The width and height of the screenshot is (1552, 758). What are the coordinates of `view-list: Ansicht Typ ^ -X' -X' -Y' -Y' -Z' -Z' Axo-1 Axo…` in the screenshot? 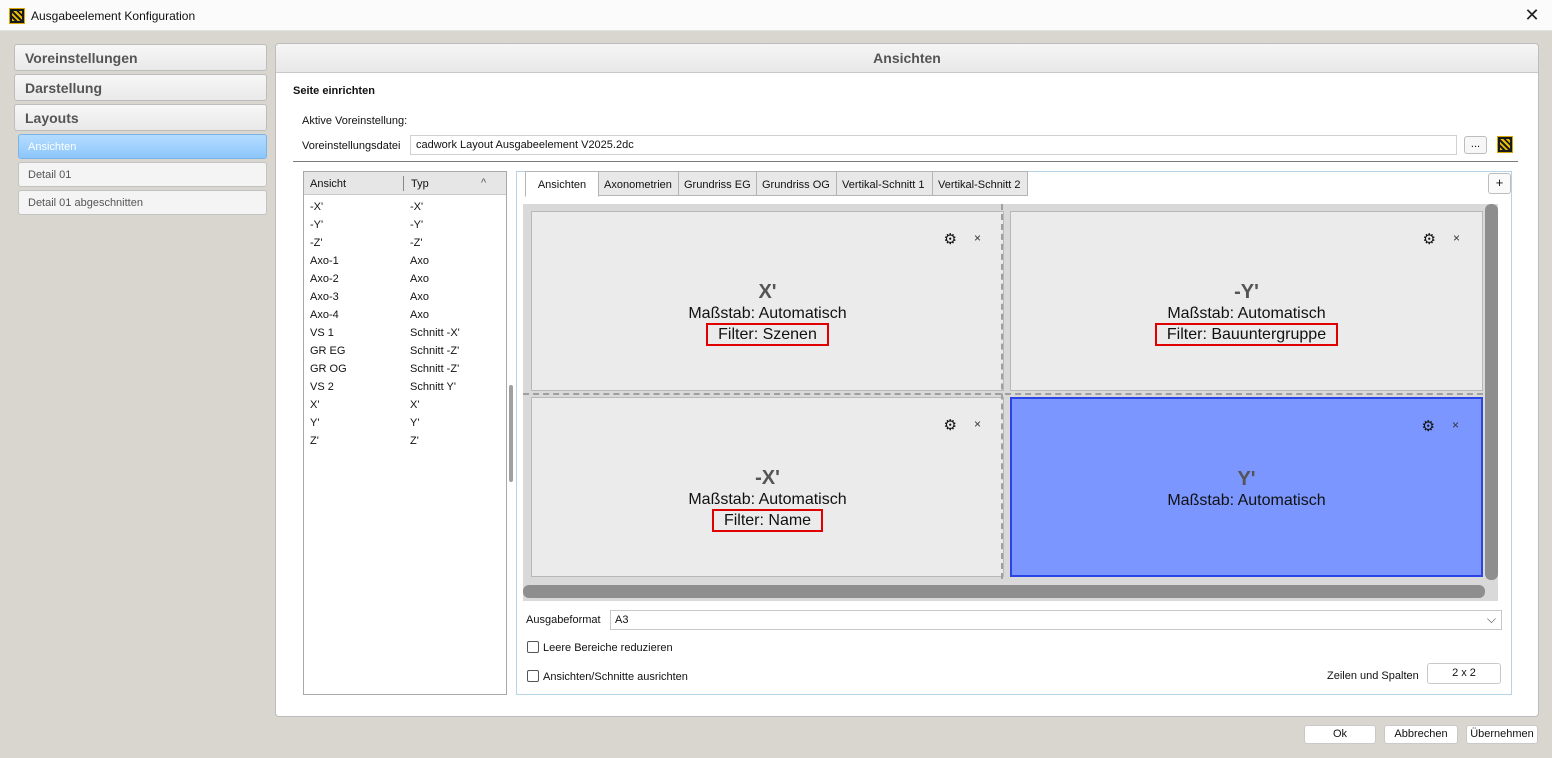 It's located at (408, 433).